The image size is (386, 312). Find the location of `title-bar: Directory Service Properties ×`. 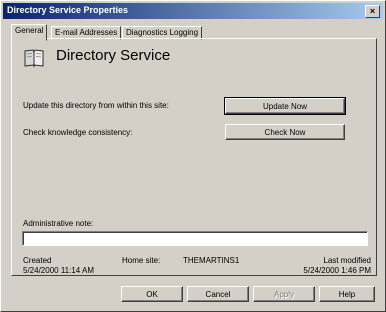

title-bar: Directory Service Properties × is located at coordinates (193, 11).